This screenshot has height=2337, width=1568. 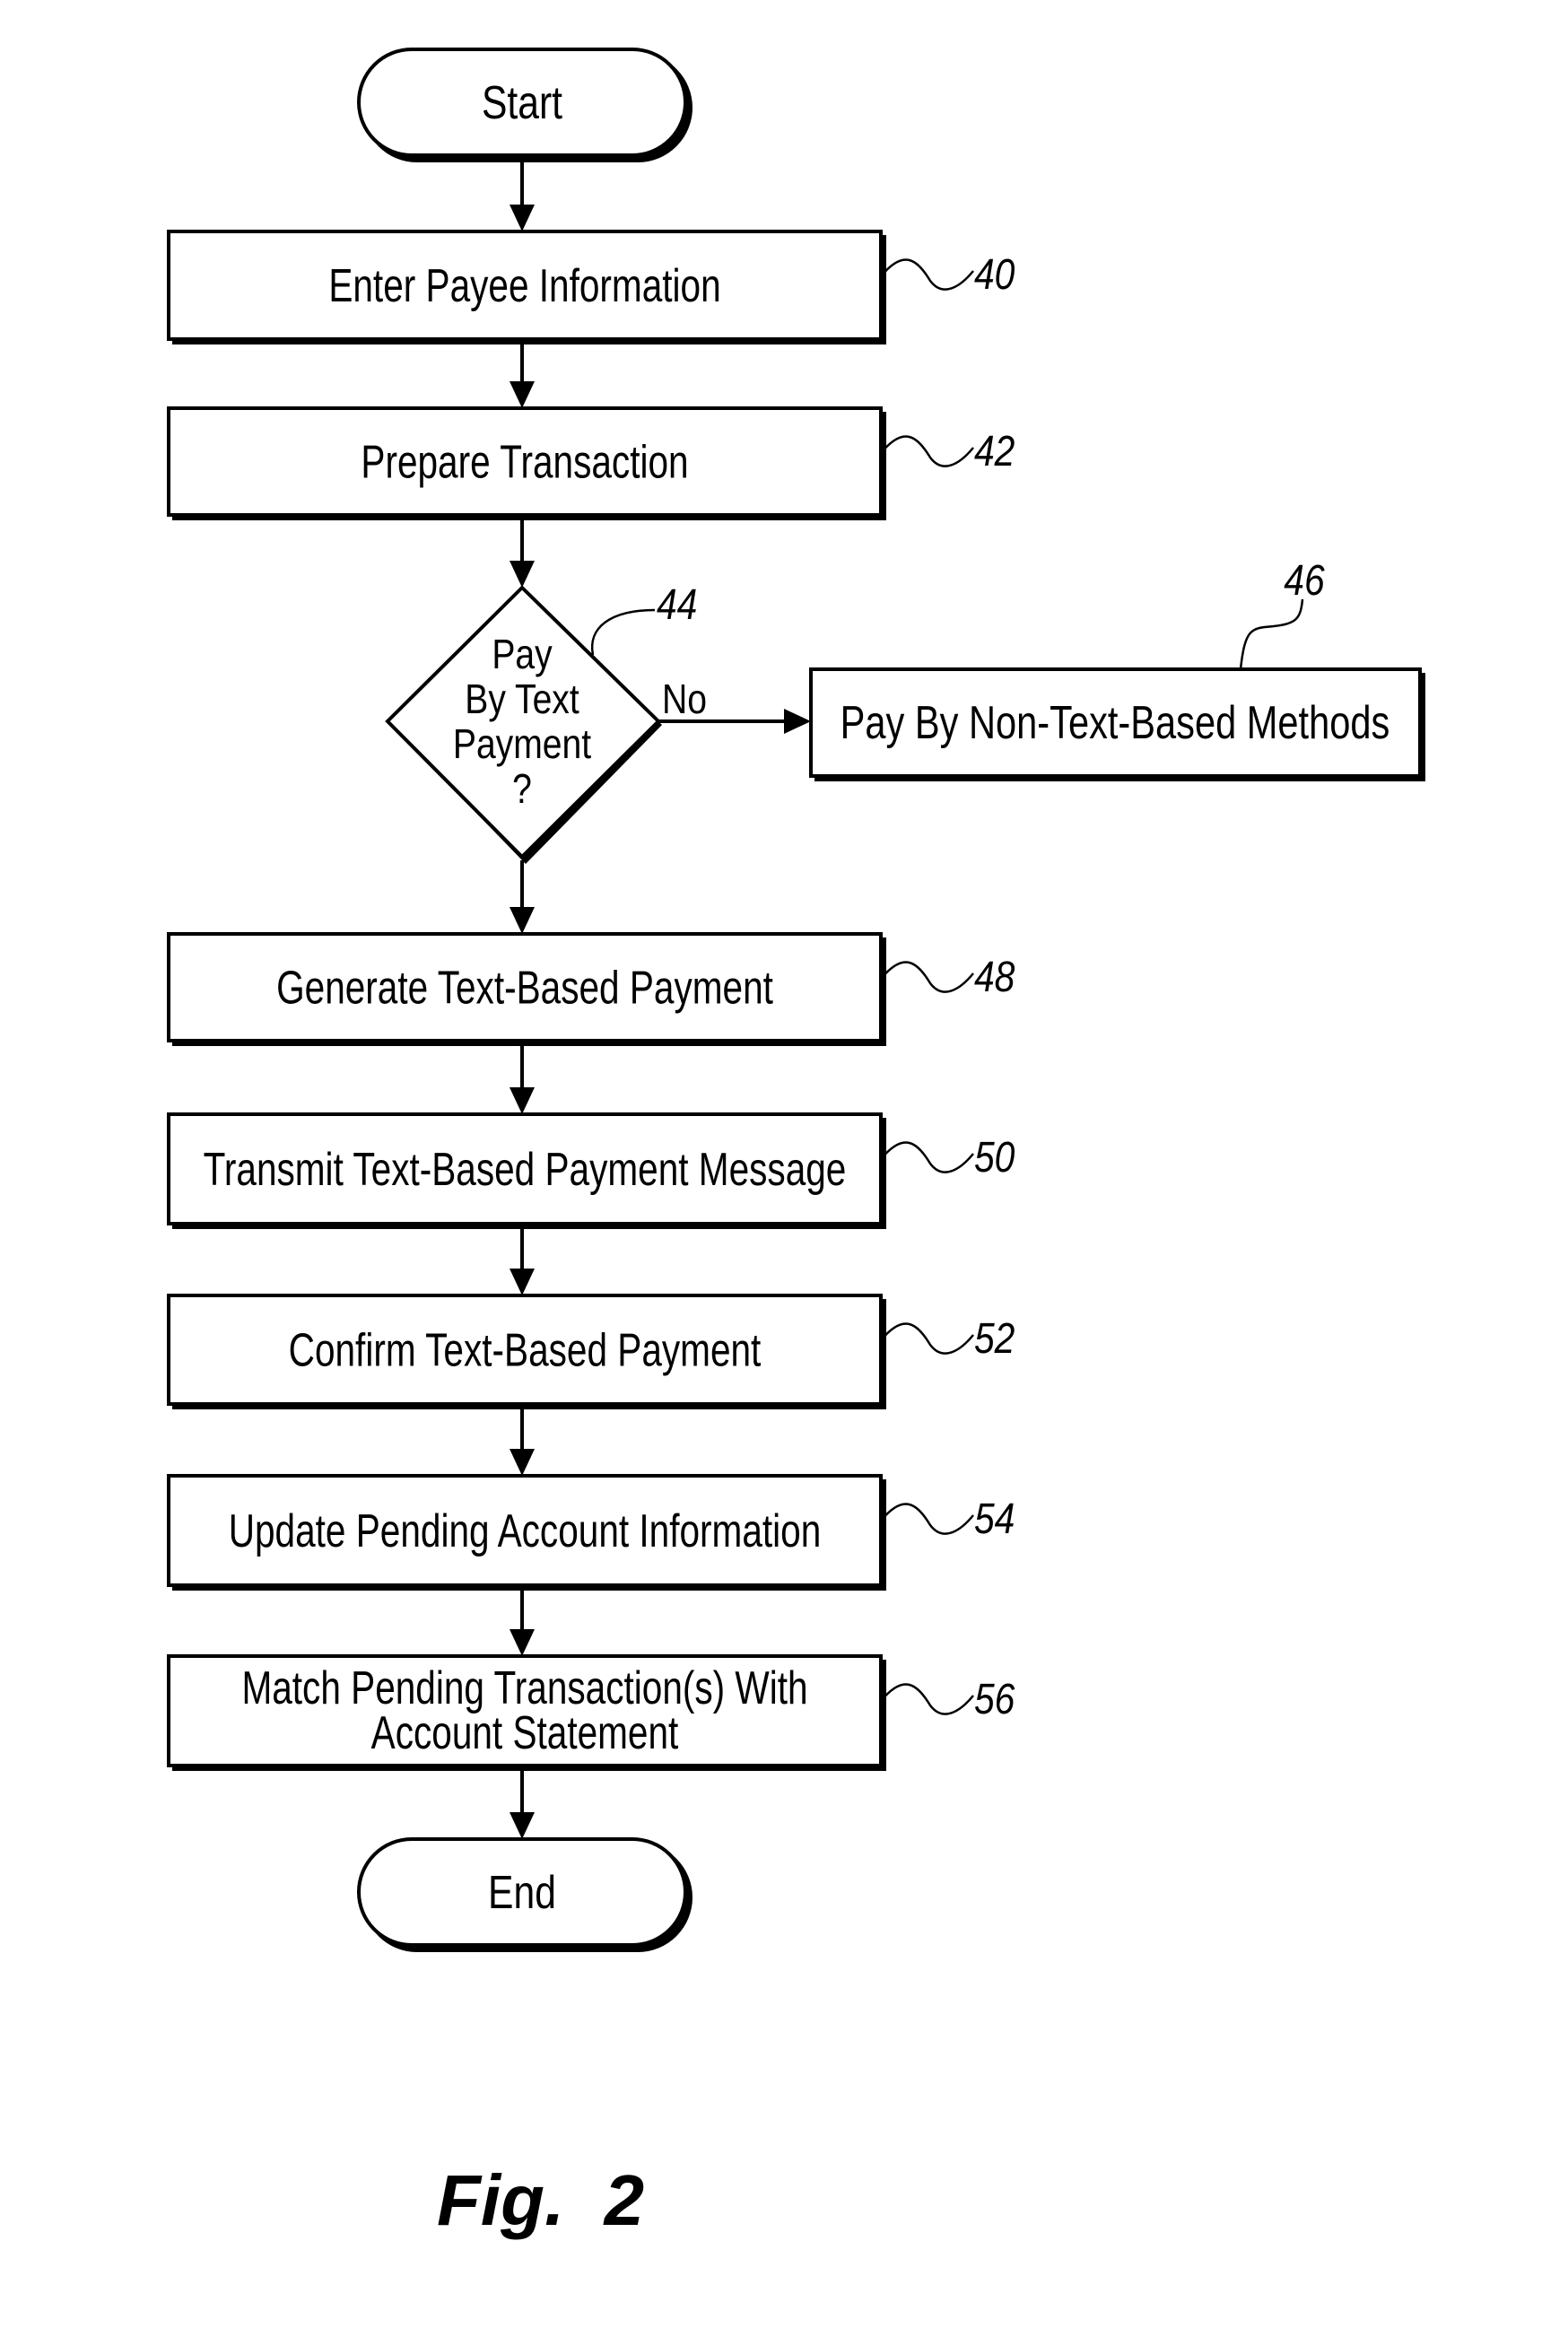 I want to click on process-box-54: Update Pending Account Information 54, so click(x=591, y=1532).